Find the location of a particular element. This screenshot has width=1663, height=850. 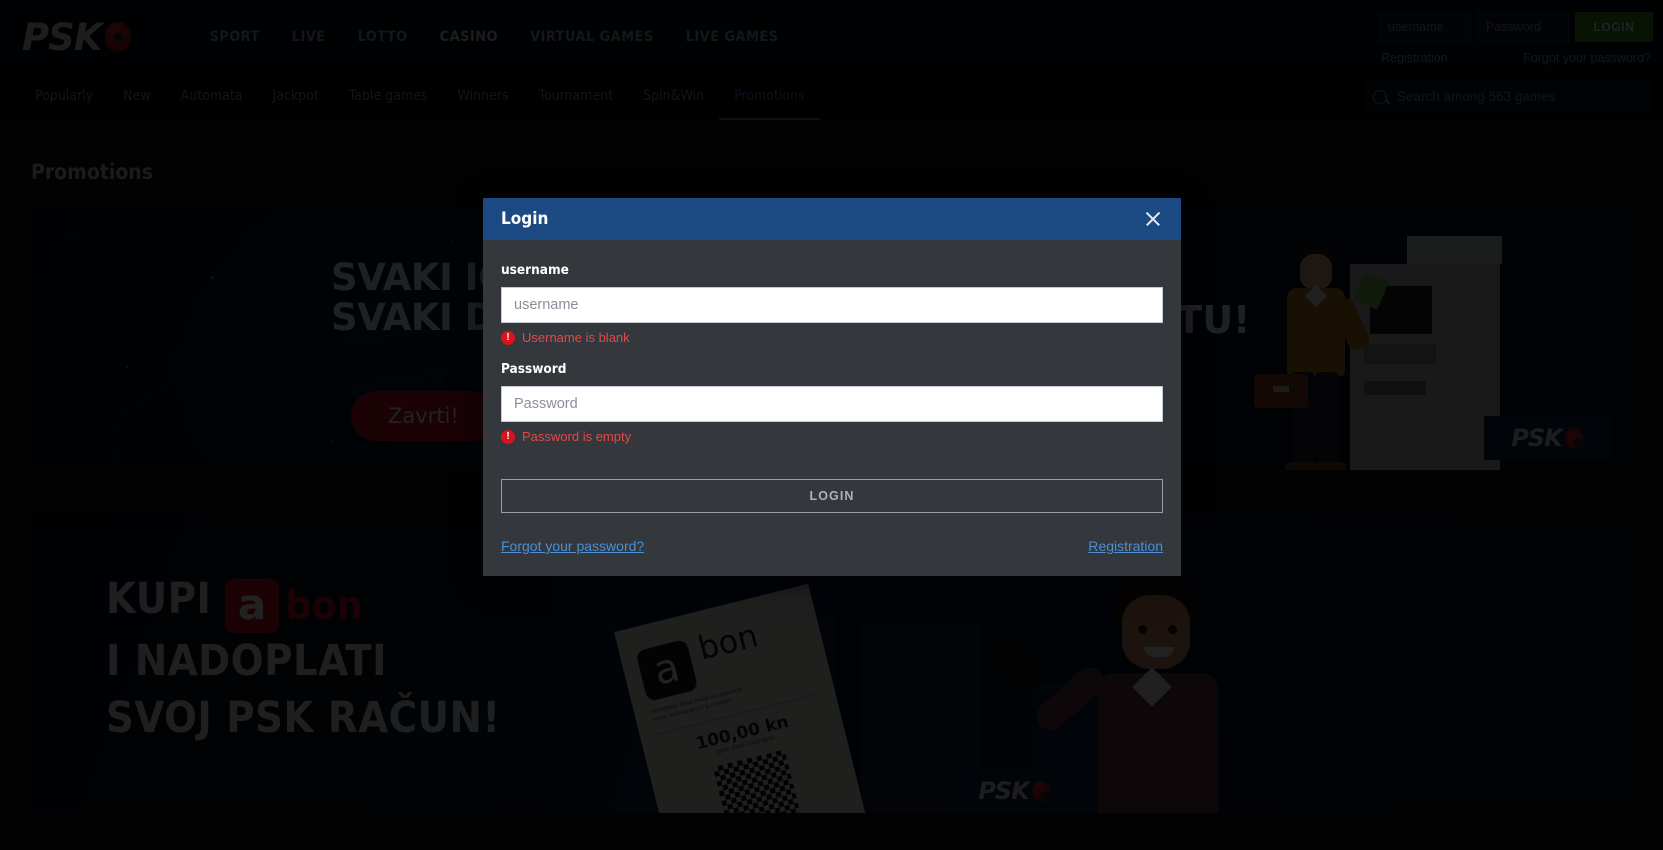

registration-link: Registration is located at coordinates (1125, 546).